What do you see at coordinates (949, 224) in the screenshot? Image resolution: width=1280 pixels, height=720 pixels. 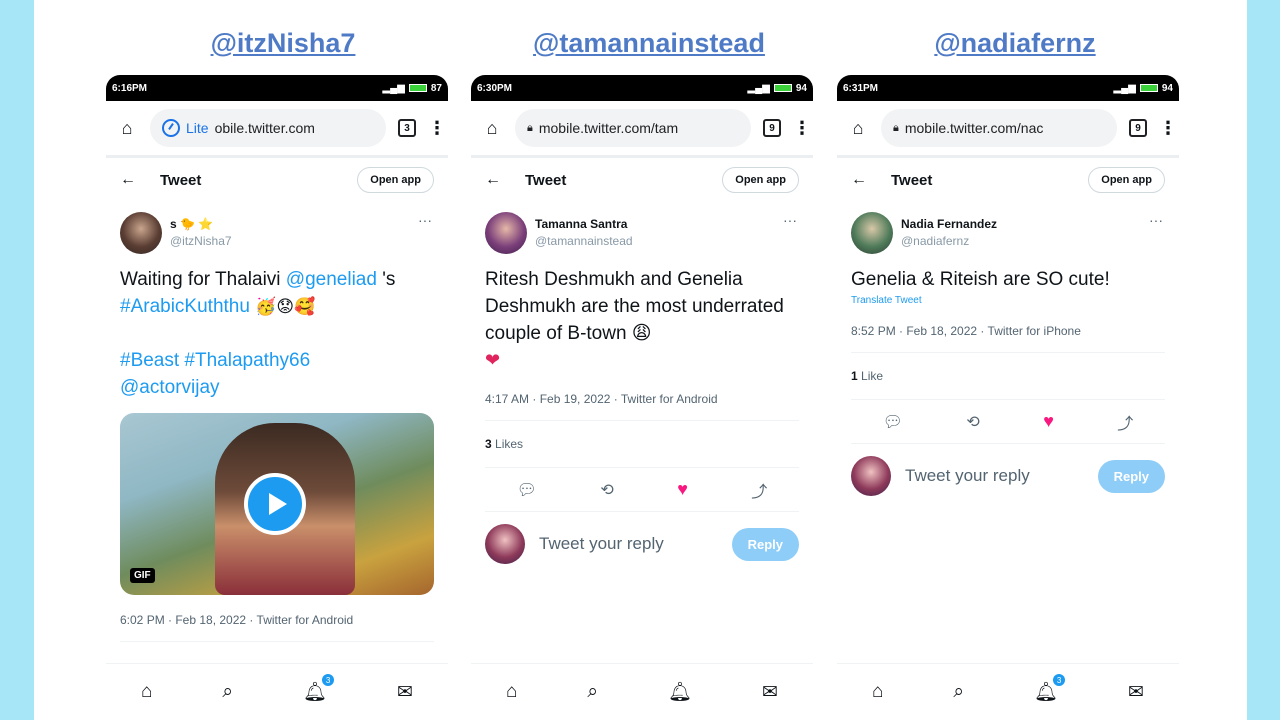 I see `author-display-name: Nadia Fernandez` at bounding box center [949, 224].